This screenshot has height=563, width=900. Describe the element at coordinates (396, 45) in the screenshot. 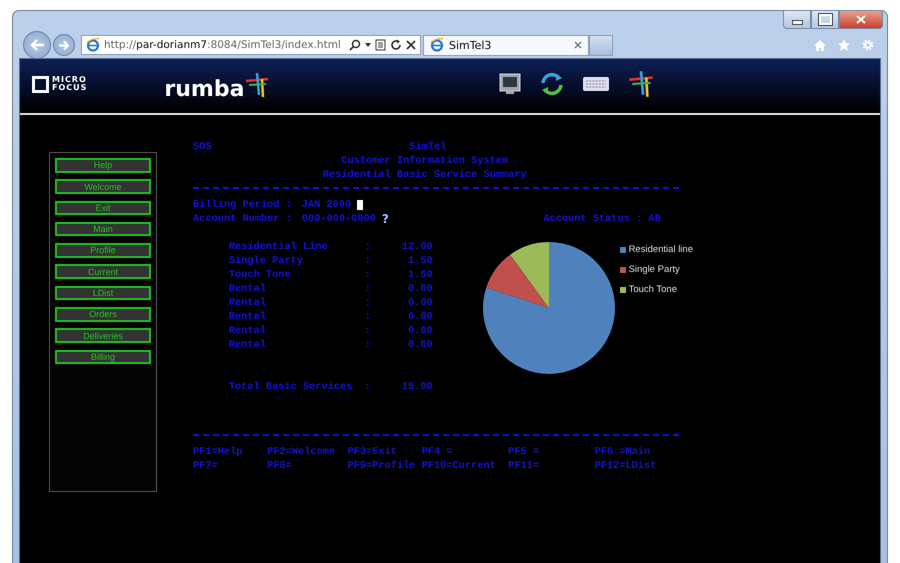

I see `refresh-icon` at that location.